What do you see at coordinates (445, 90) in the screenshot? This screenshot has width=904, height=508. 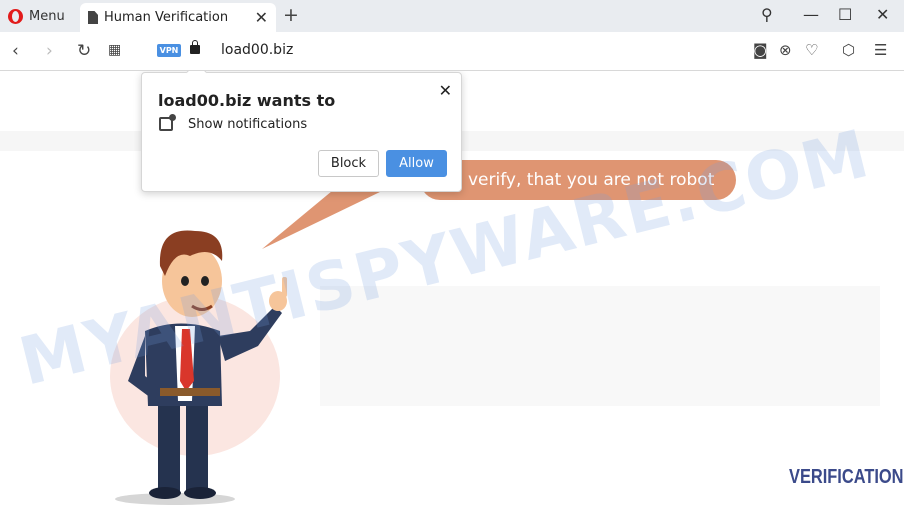 I see `popup-close-icon: ✕` at bounding box center [445, 90].